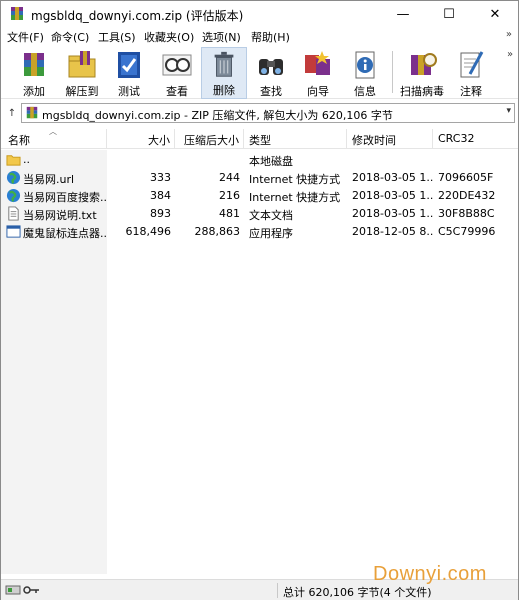  What do you see at coordinates (129, 65) in the screenshot?
I see `test-icon` at bounding box center [129, 65].